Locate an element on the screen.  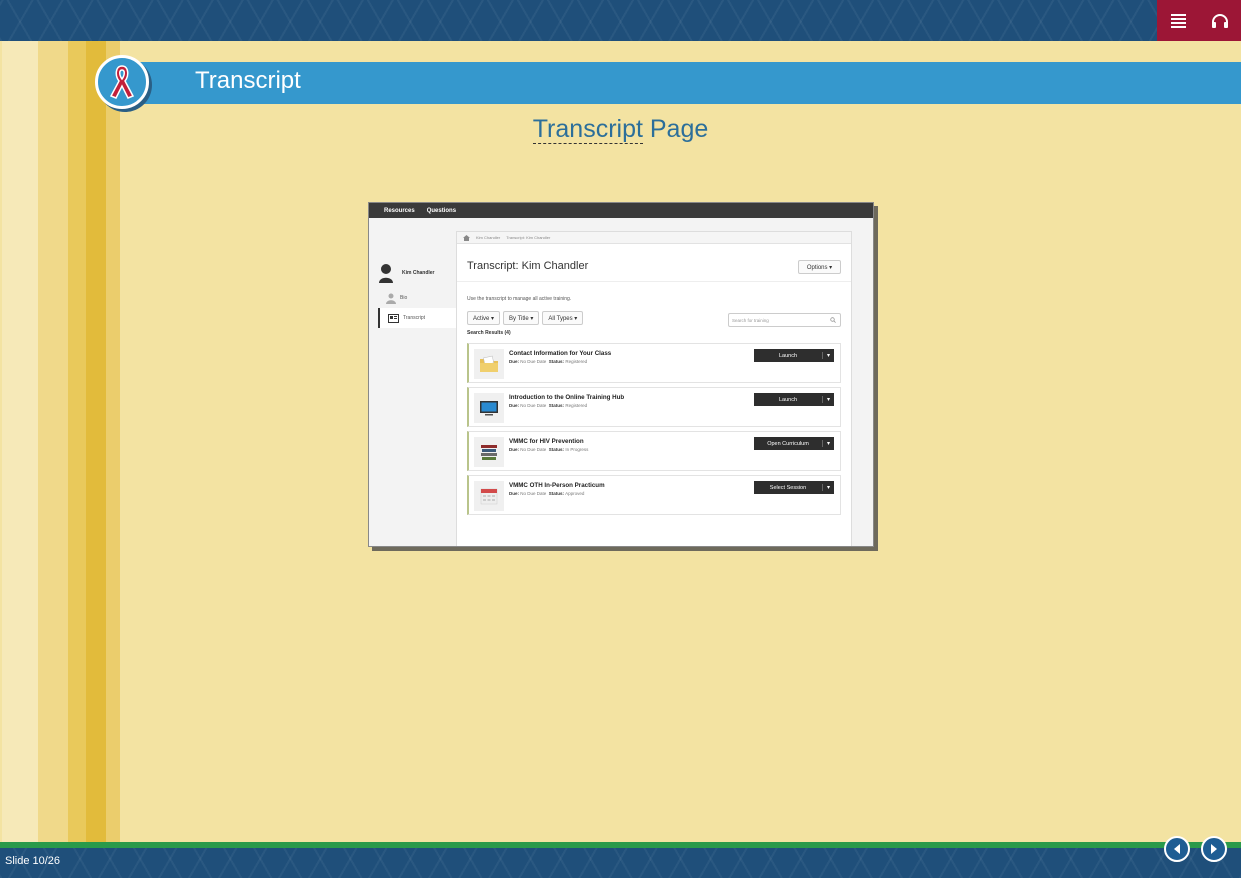
person-icon is located at coordinates (391, 298).